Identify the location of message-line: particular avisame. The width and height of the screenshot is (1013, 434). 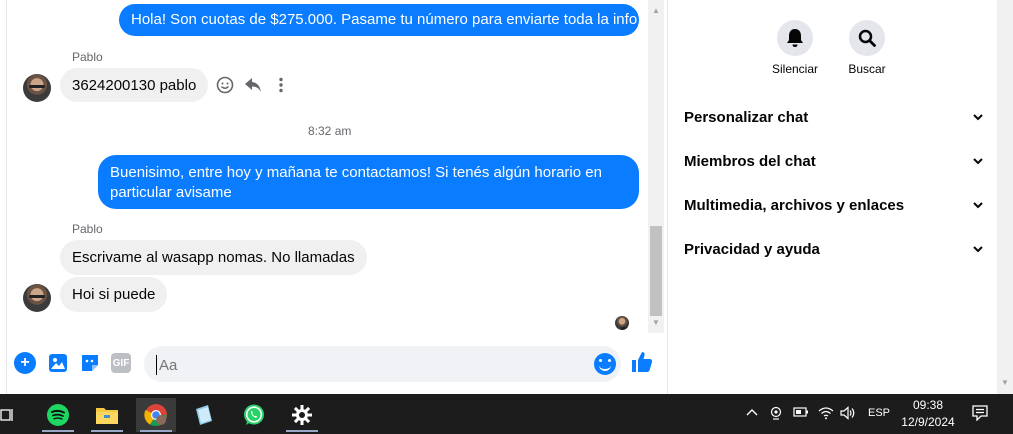
(171, 192).